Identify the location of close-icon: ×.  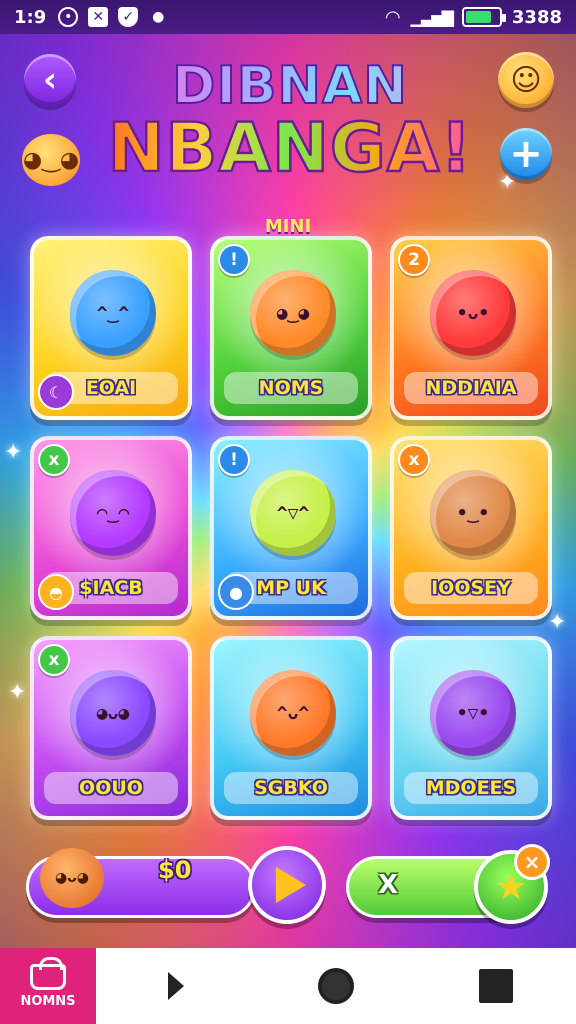
(532, 862).